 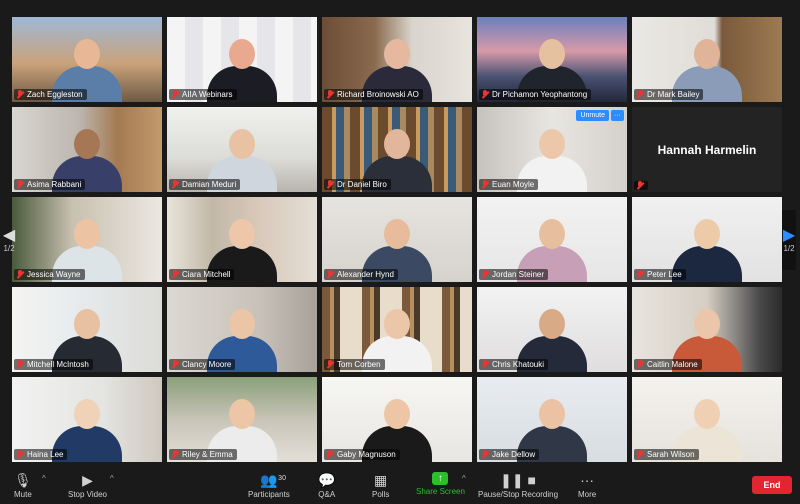 I want to click on participant-tile: Mitchell McIntosh, so click(x=87, y=329).